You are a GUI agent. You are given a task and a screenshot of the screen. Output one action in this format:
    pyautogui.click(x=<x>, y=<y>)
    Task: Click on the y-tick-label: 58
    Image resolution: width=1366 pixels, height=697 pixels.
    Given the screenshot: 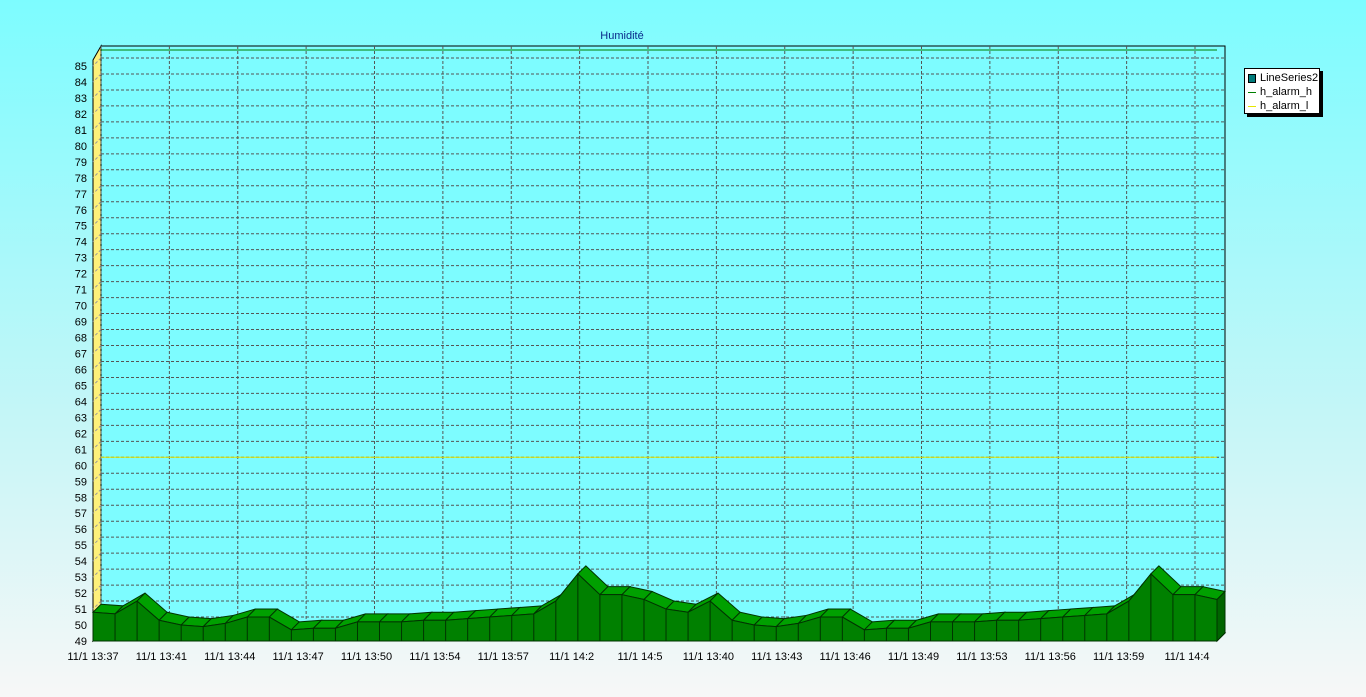 What is the action you would take?
    pyautogui.click(x=81, y=498)
    